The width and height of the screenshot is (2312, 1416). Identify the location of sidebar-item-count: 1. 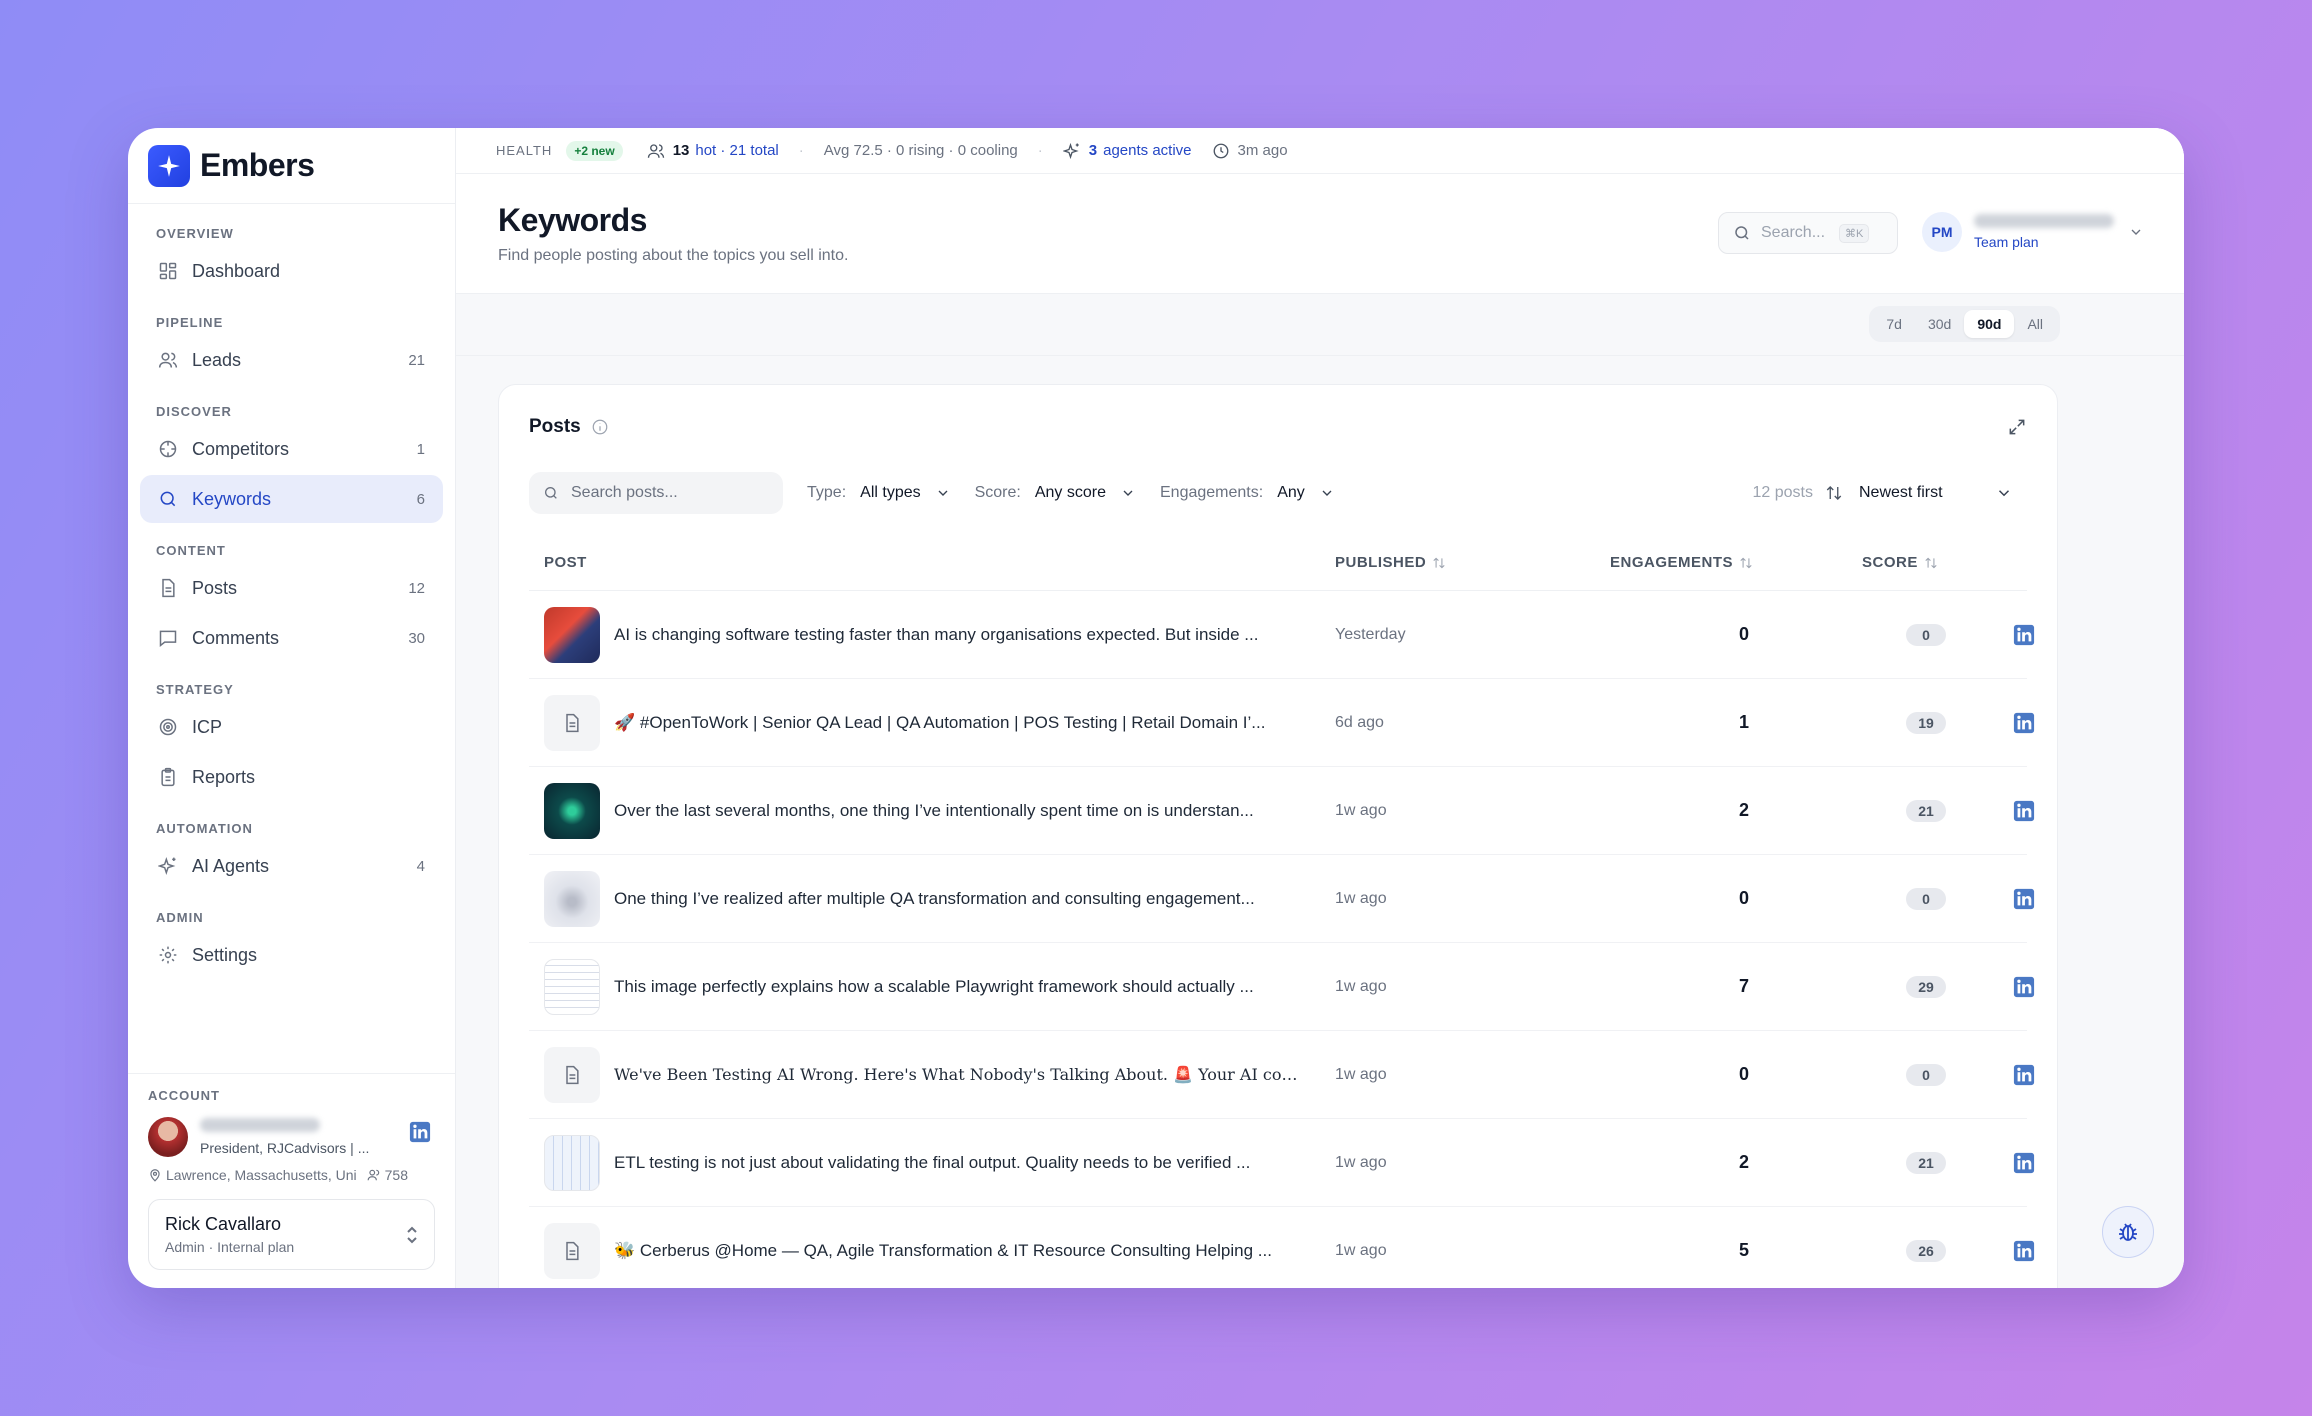
(420, 449).